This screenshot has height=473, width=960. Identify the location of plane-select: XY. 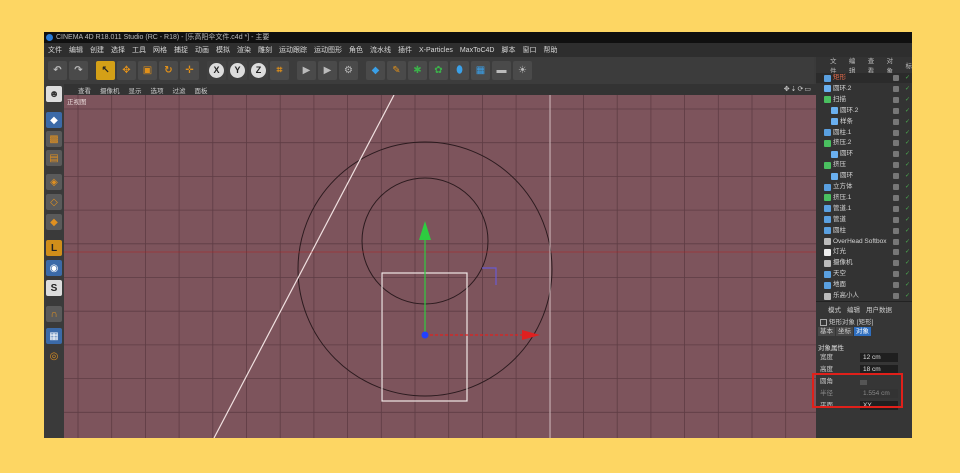
(879, 405).